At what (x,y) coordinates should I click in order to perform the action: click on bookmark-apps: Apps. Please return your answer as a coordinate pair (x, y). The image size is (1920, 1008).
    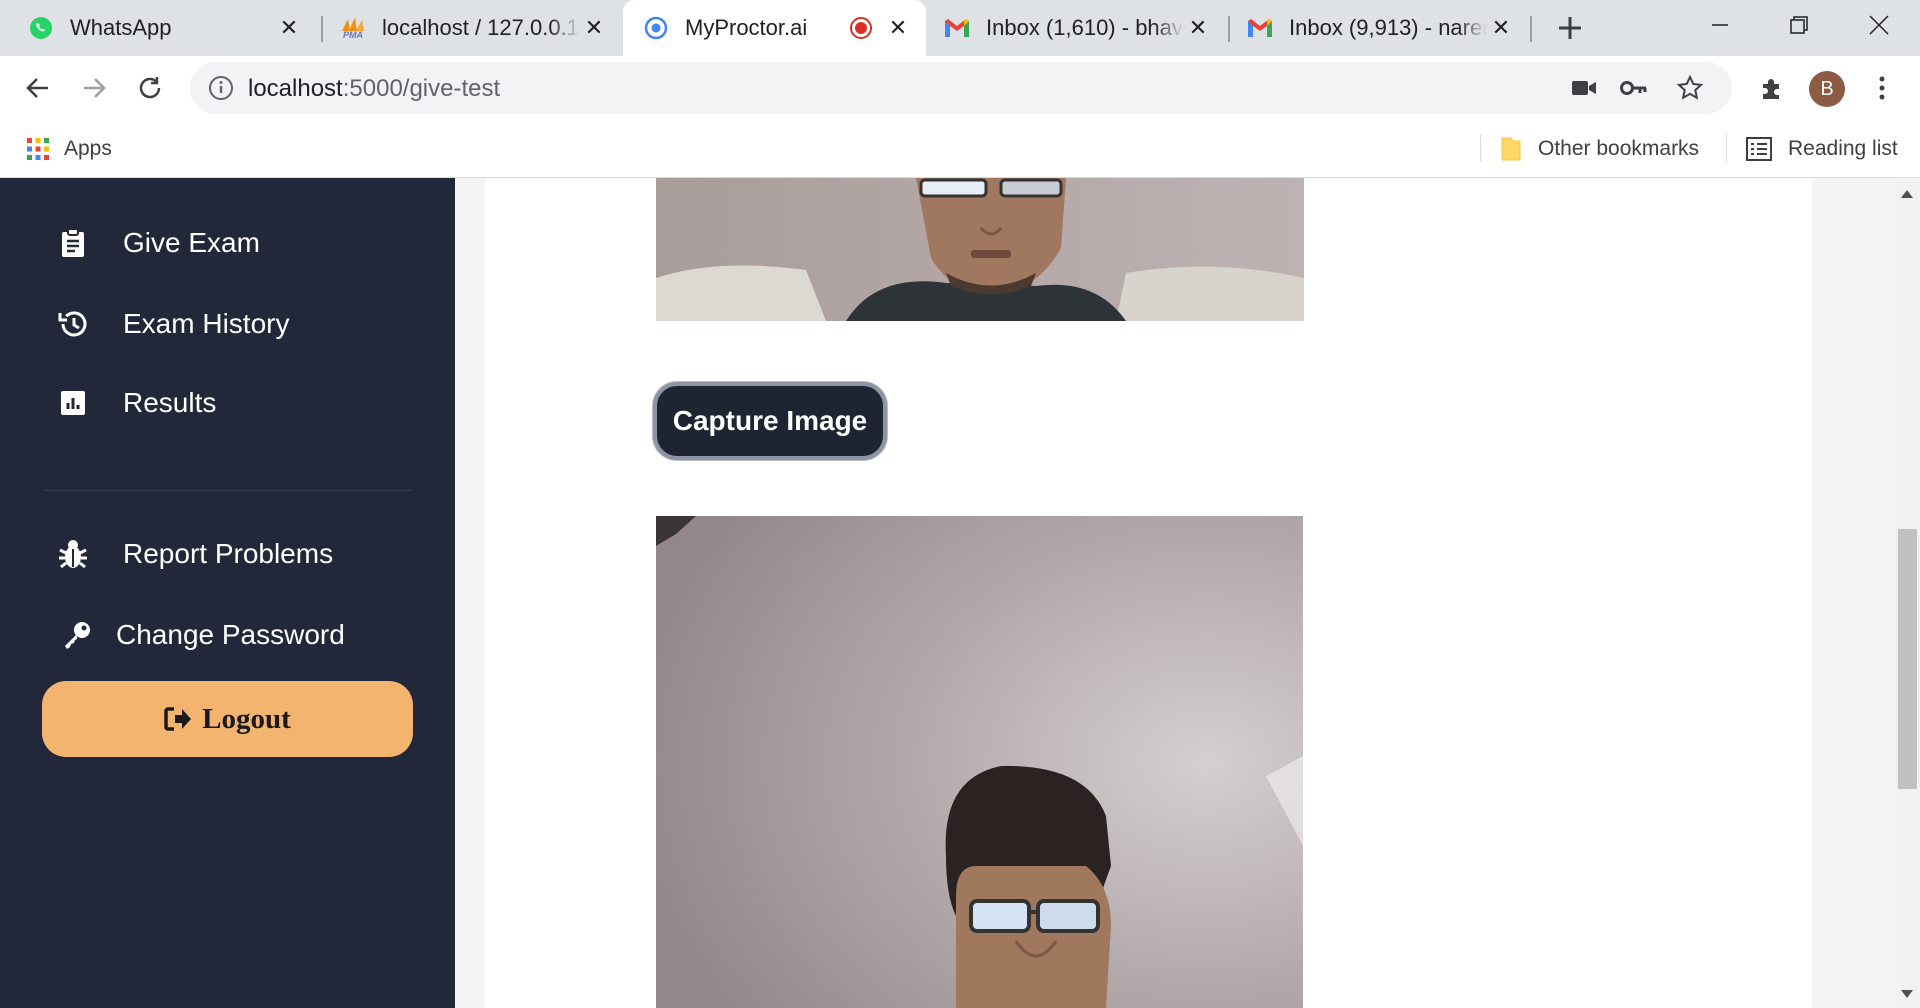
    Looking at the image, I should click on (69, 149).